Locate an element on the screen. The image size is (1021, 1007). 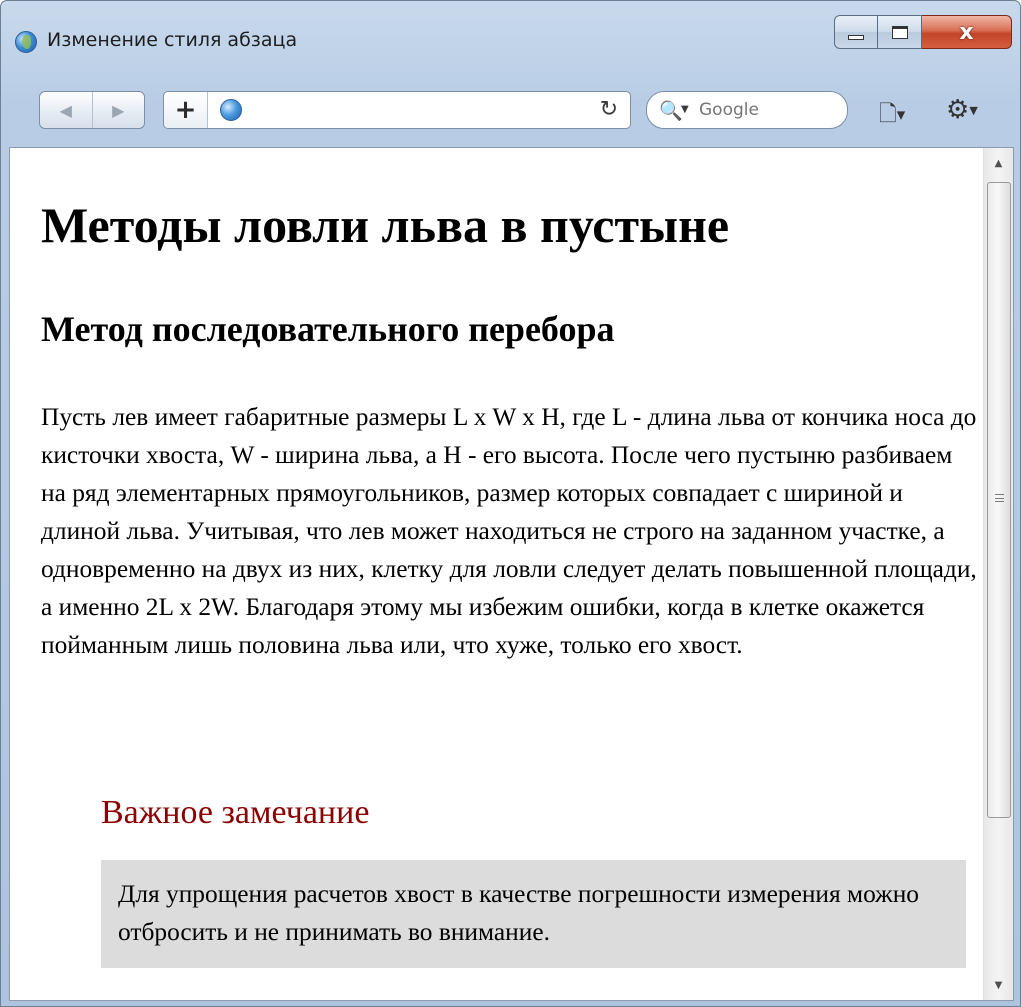
gear-icon: ⚙ is located at coordinates (958, 110).